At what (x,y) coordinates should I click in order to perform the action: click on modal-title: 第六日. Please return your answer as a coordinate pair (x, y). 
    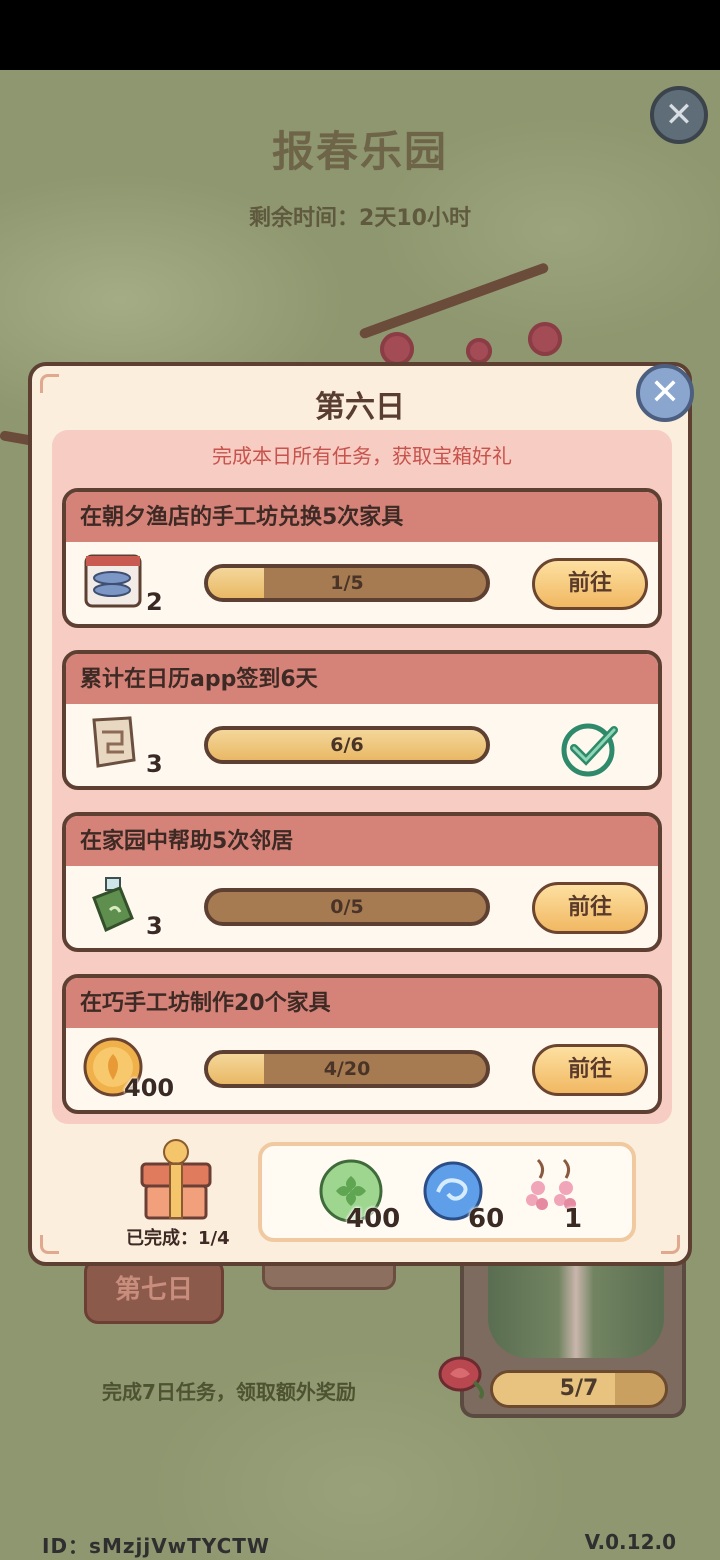
    Looking at the image, I should click on (360, 407).